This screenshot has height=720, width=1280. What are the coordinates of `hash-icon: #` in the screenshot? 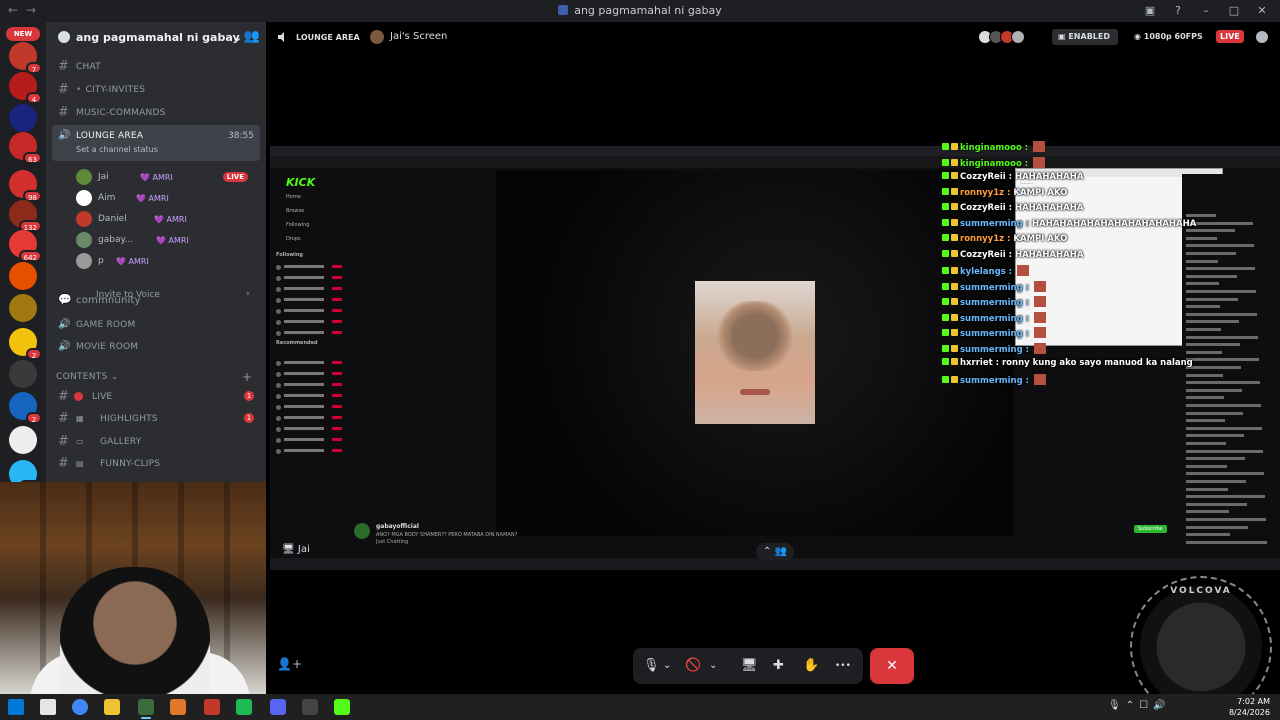 It's located at (63, 418).